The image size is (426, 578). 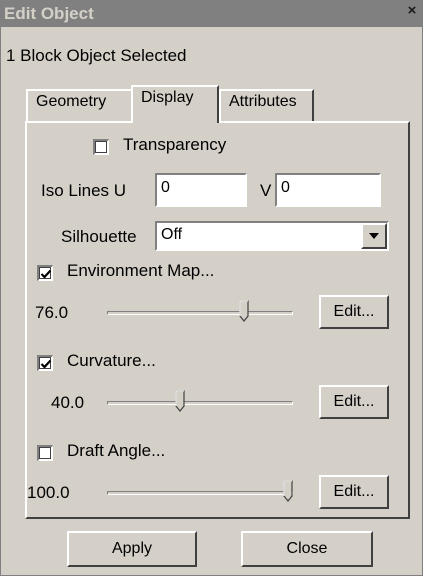 I want to click on close-button: Close, so click(x=307, y=549).